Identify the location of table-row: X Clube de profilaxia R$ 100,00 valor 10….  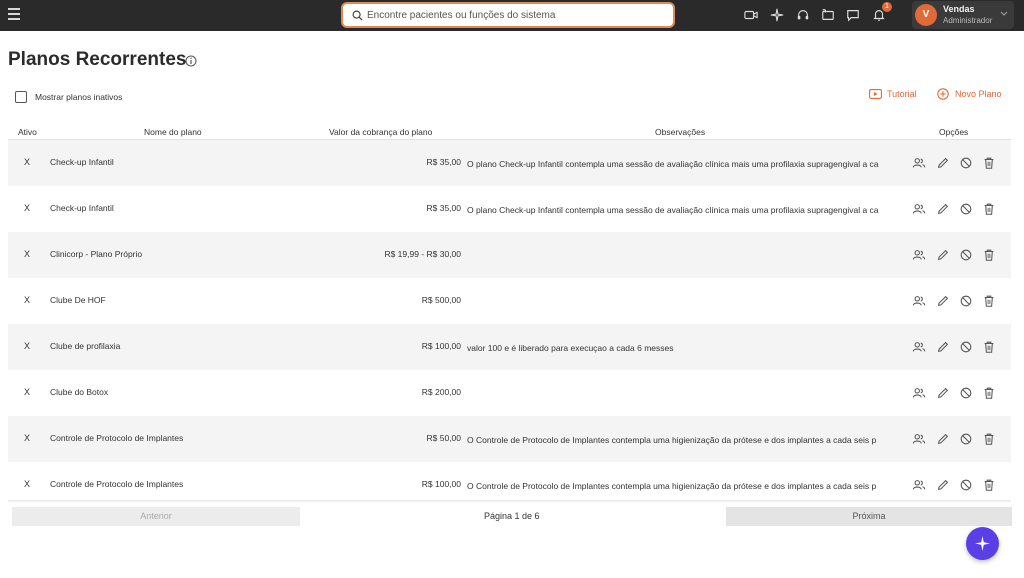
(509, 347).